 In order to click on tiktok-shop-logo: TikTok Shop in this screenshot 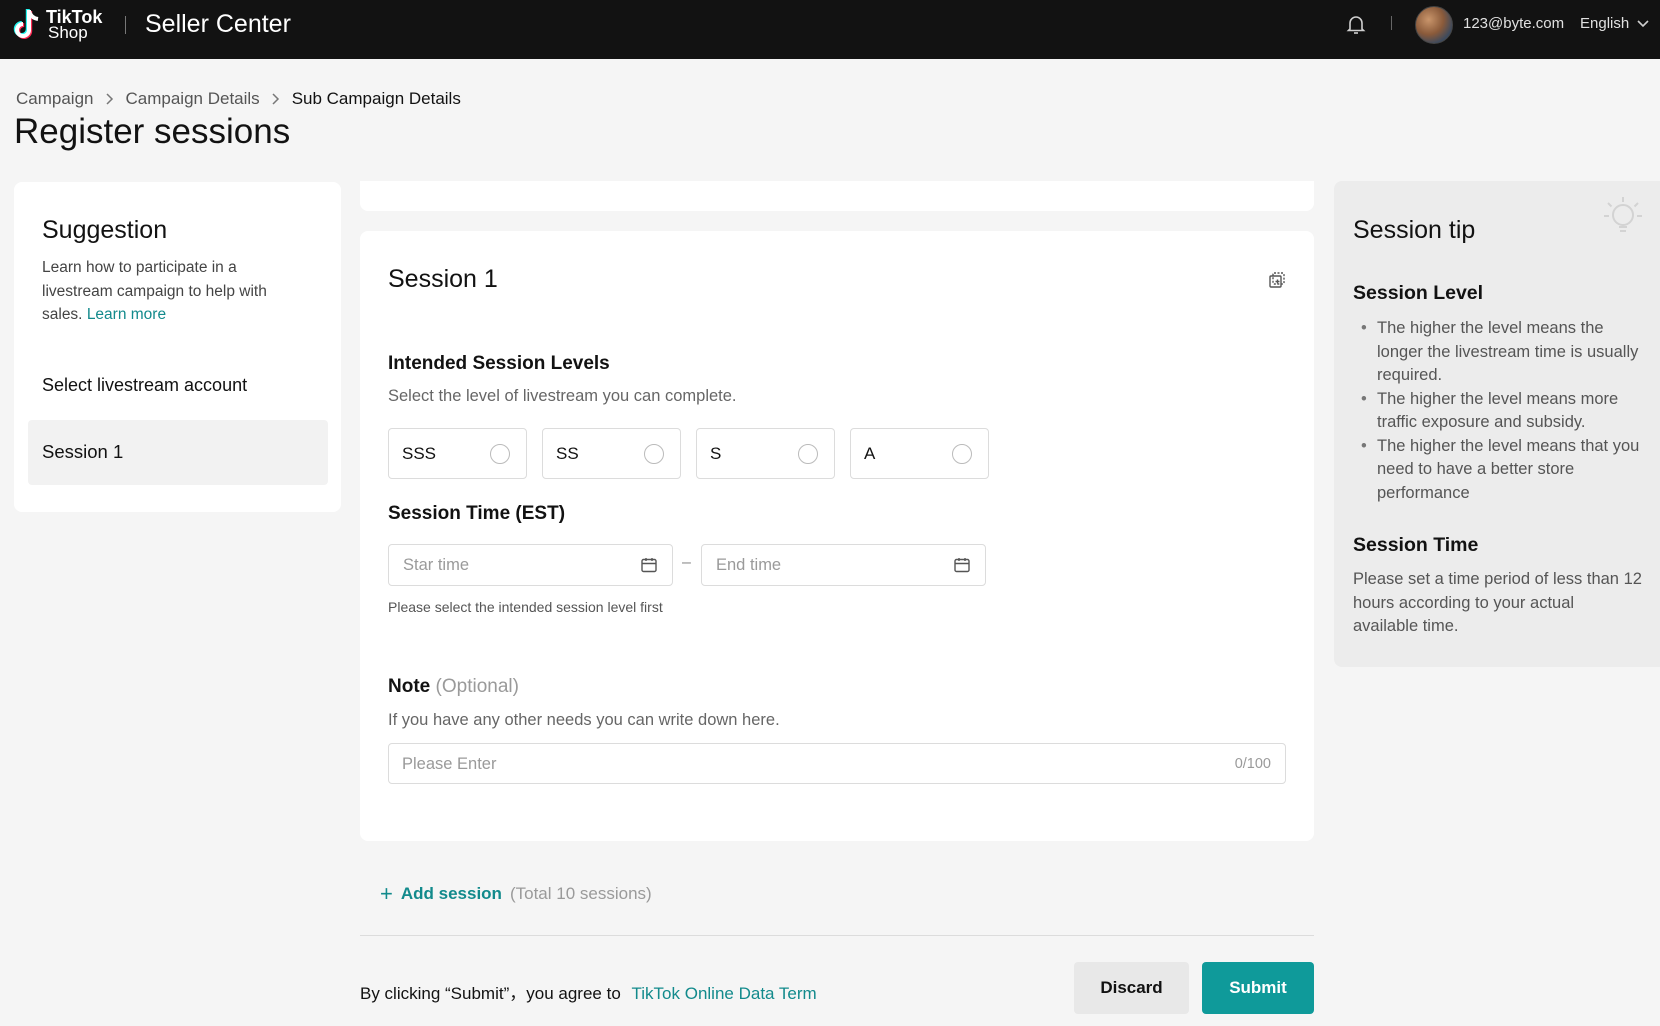, I will do `click(57, 25)`.